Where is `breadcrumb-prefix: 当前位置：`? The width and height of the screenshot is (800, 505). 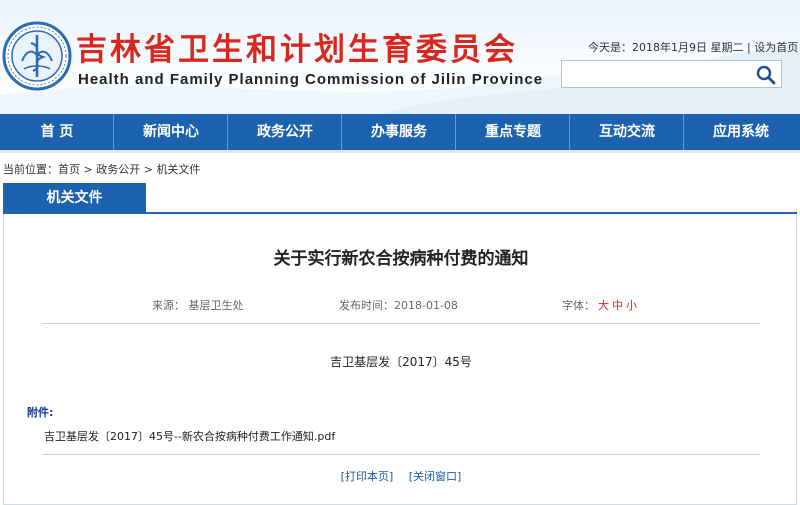 breadcrumb-prefix: 当前位置： is located at coordinates (30, 169).